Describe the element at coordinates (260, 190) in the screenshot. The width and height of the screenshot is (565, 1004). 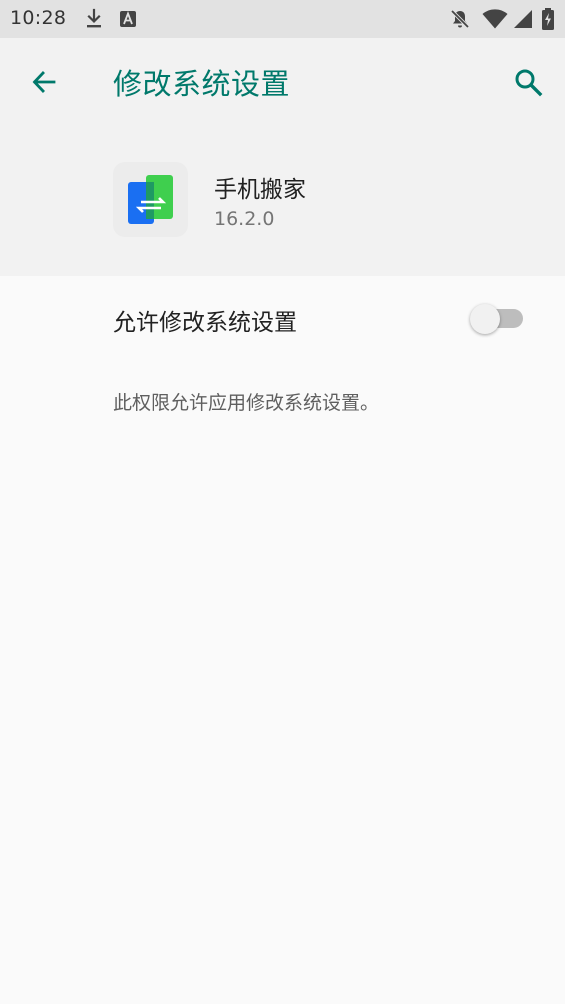
I see `app-name: 手机搬家` at that location.